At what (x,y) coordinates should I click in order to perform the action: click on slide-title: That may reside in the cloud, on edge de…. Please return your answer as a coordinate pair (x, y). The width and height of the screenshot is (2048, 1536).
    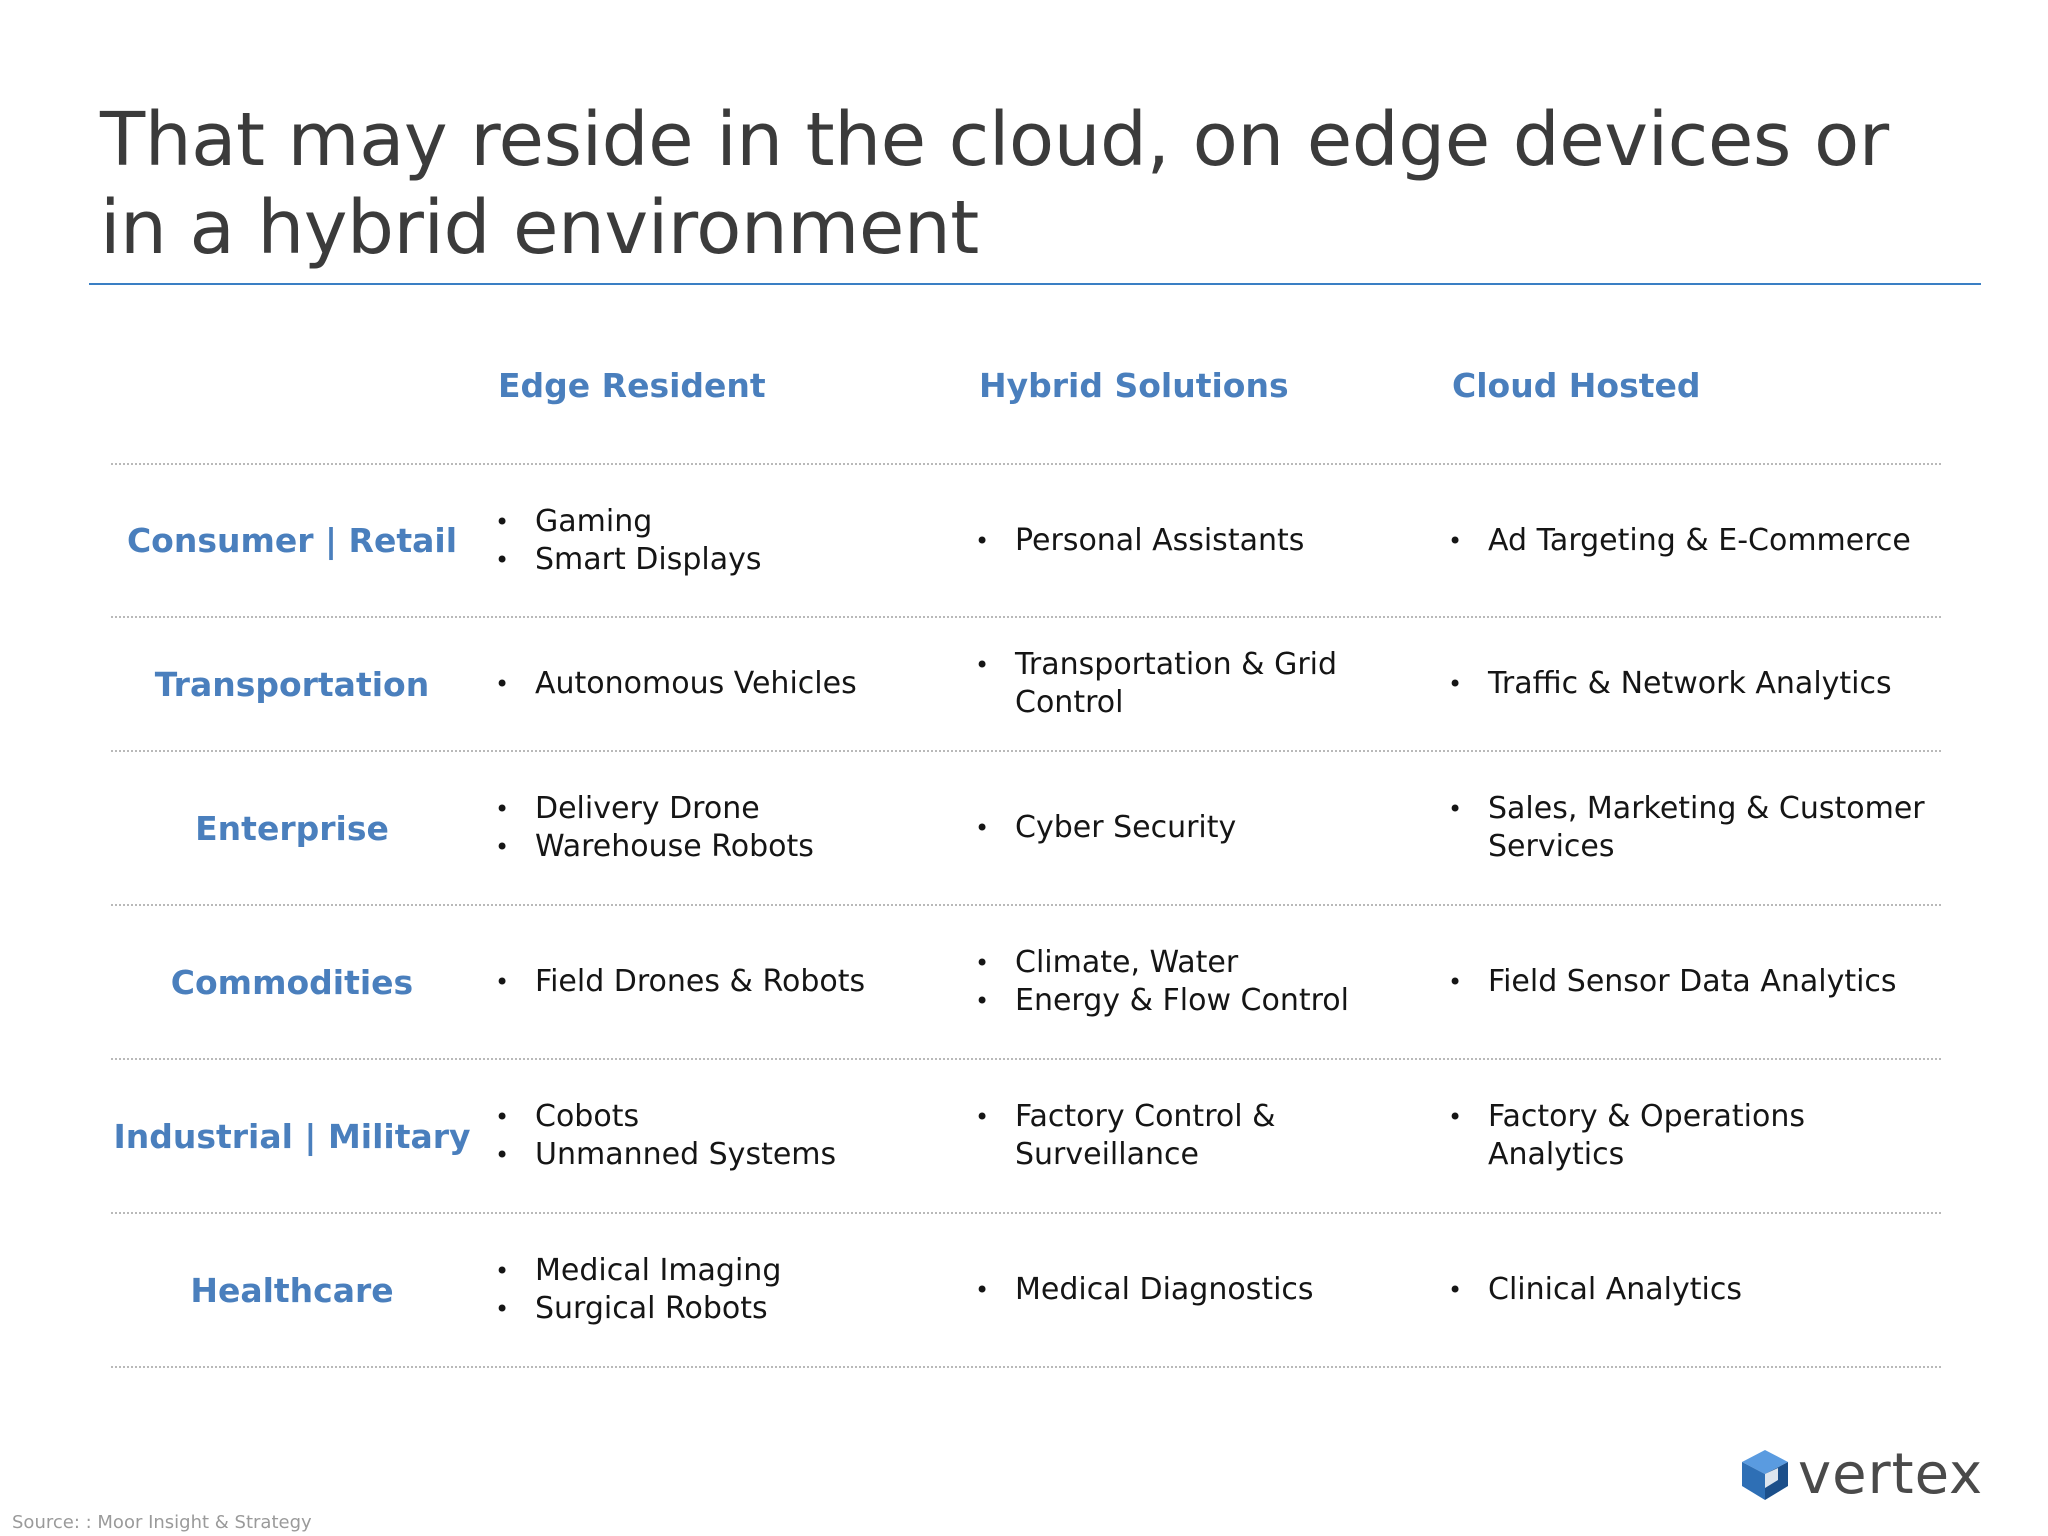
    Looking at the image, I should click on (994, 184).